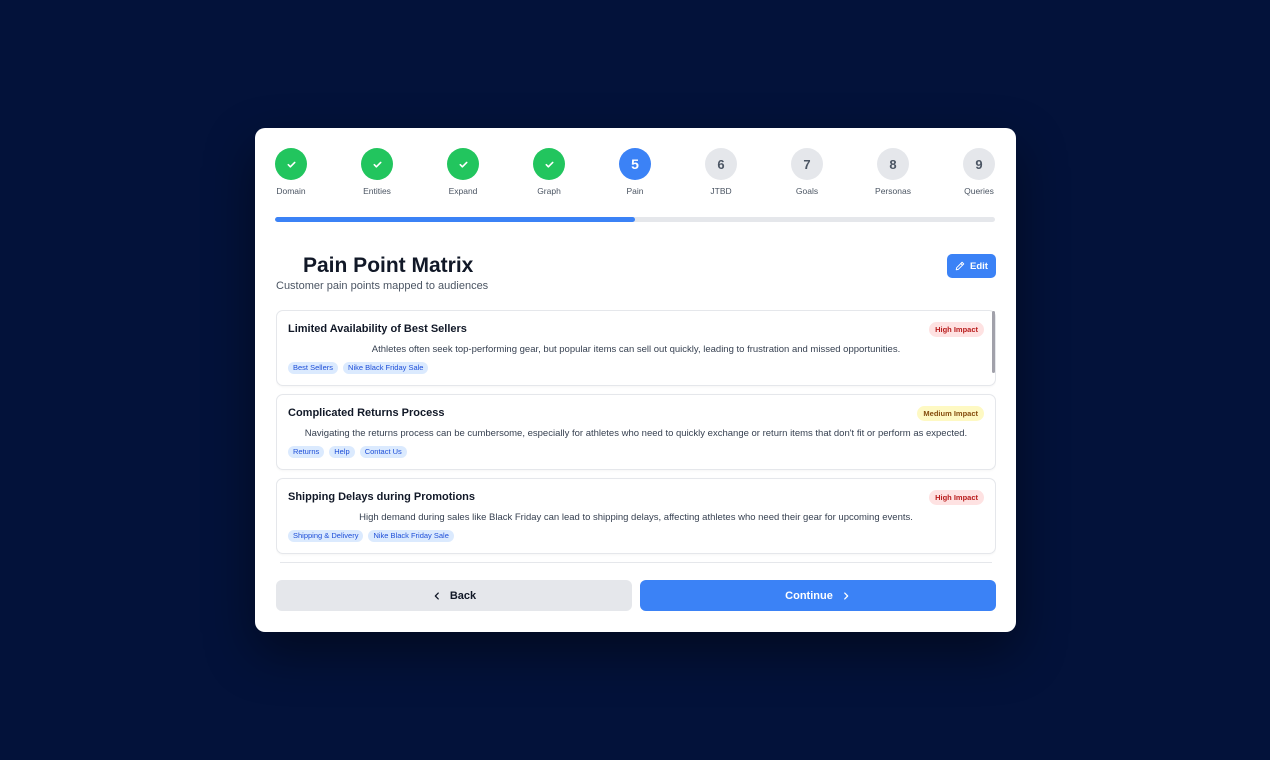  I want to click on tag-list: Best Sellers Nike Black Friday Sale, so click(358, 368).